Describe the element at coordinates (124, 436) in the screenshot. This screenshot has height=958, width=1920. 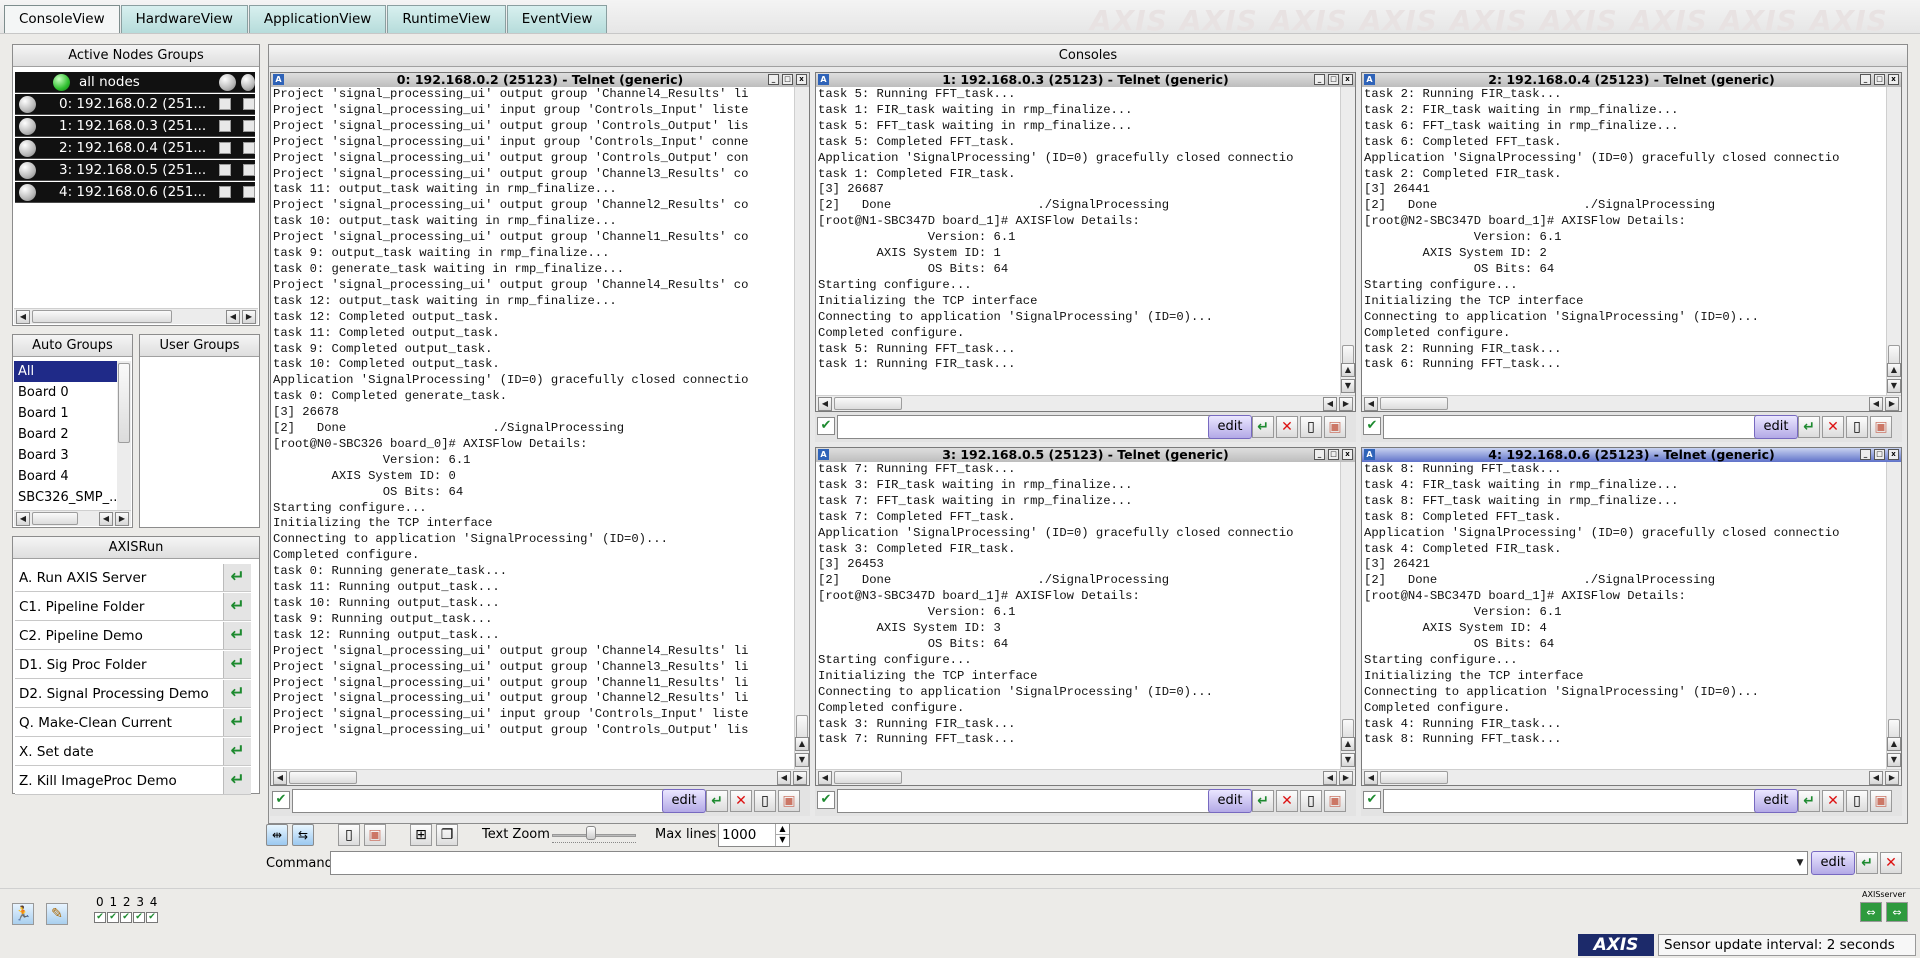
I see `vertical-scrollbar` at that location.